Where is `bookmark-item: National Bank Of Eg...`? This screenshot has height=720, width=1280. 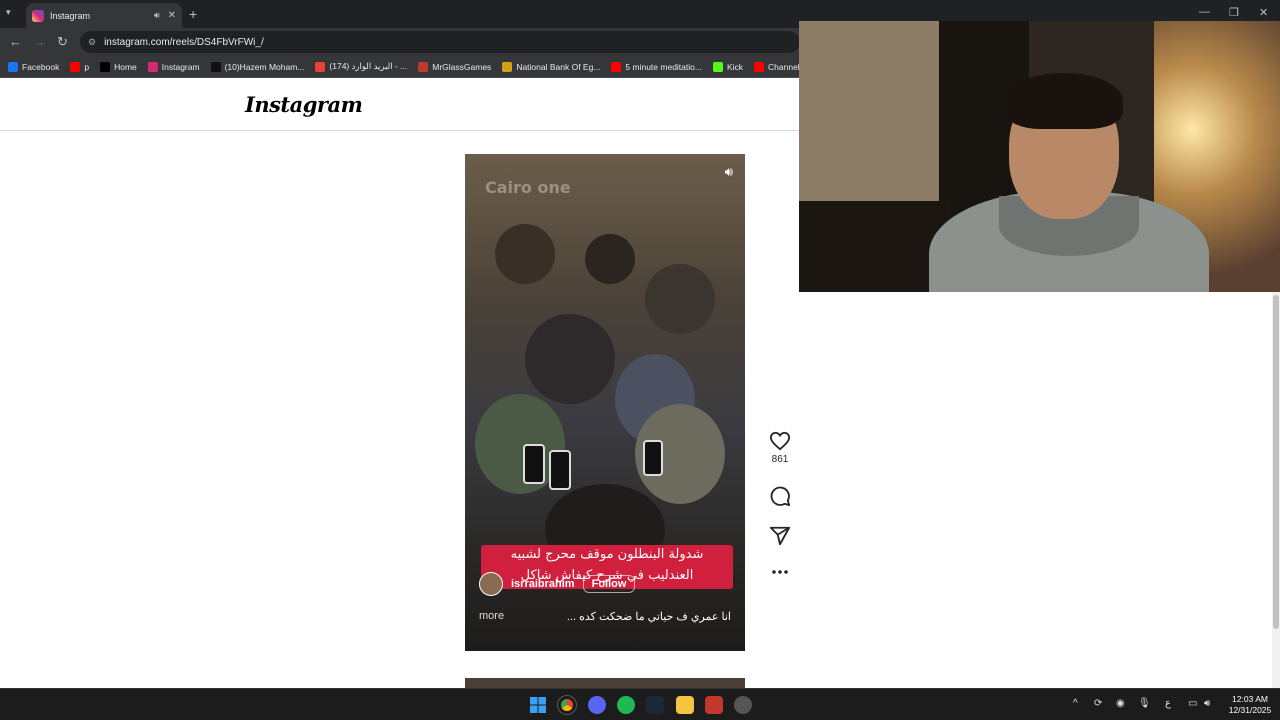 bookmark-item: National Bank Of Eg... is located at coordinates (551, 66).